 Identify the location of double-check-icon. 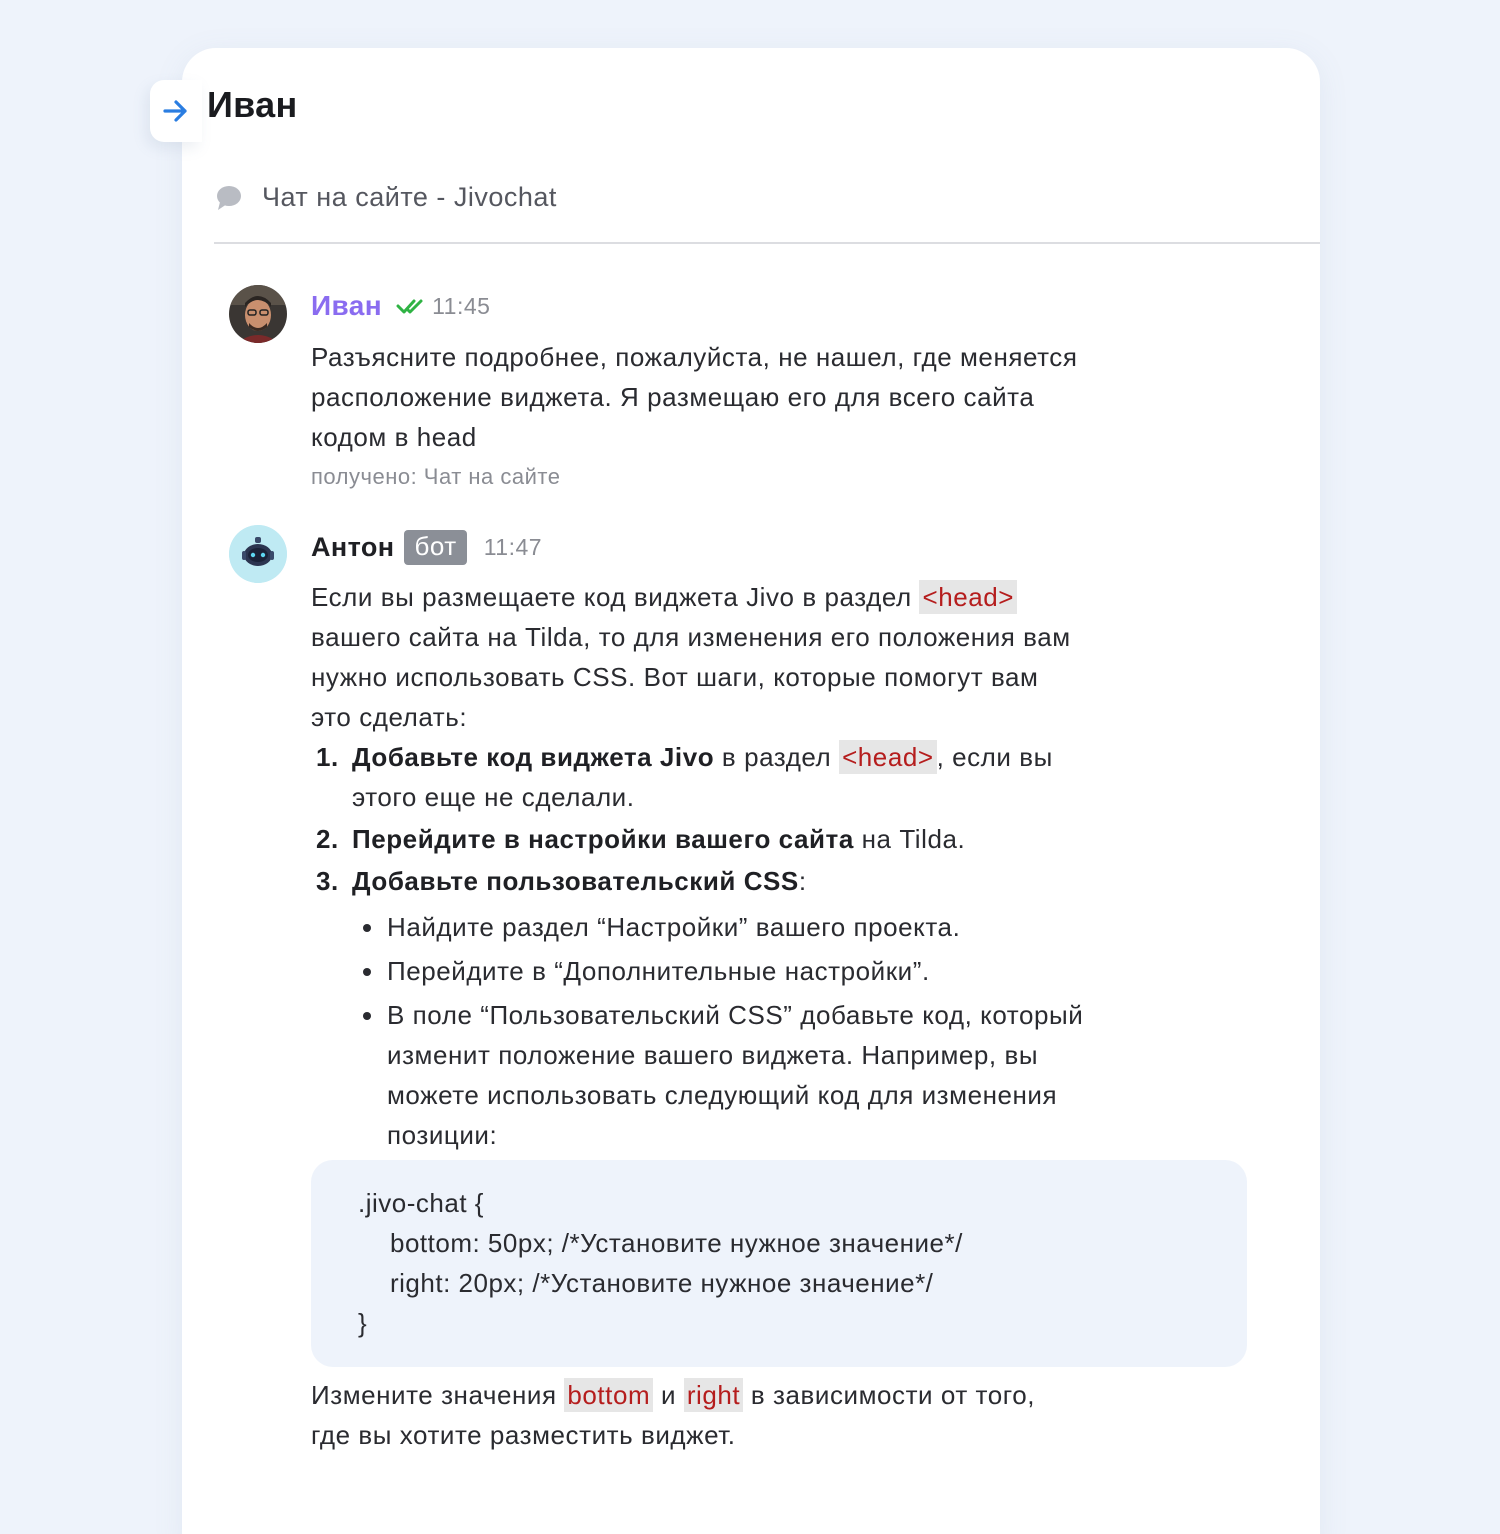
(409, 306).